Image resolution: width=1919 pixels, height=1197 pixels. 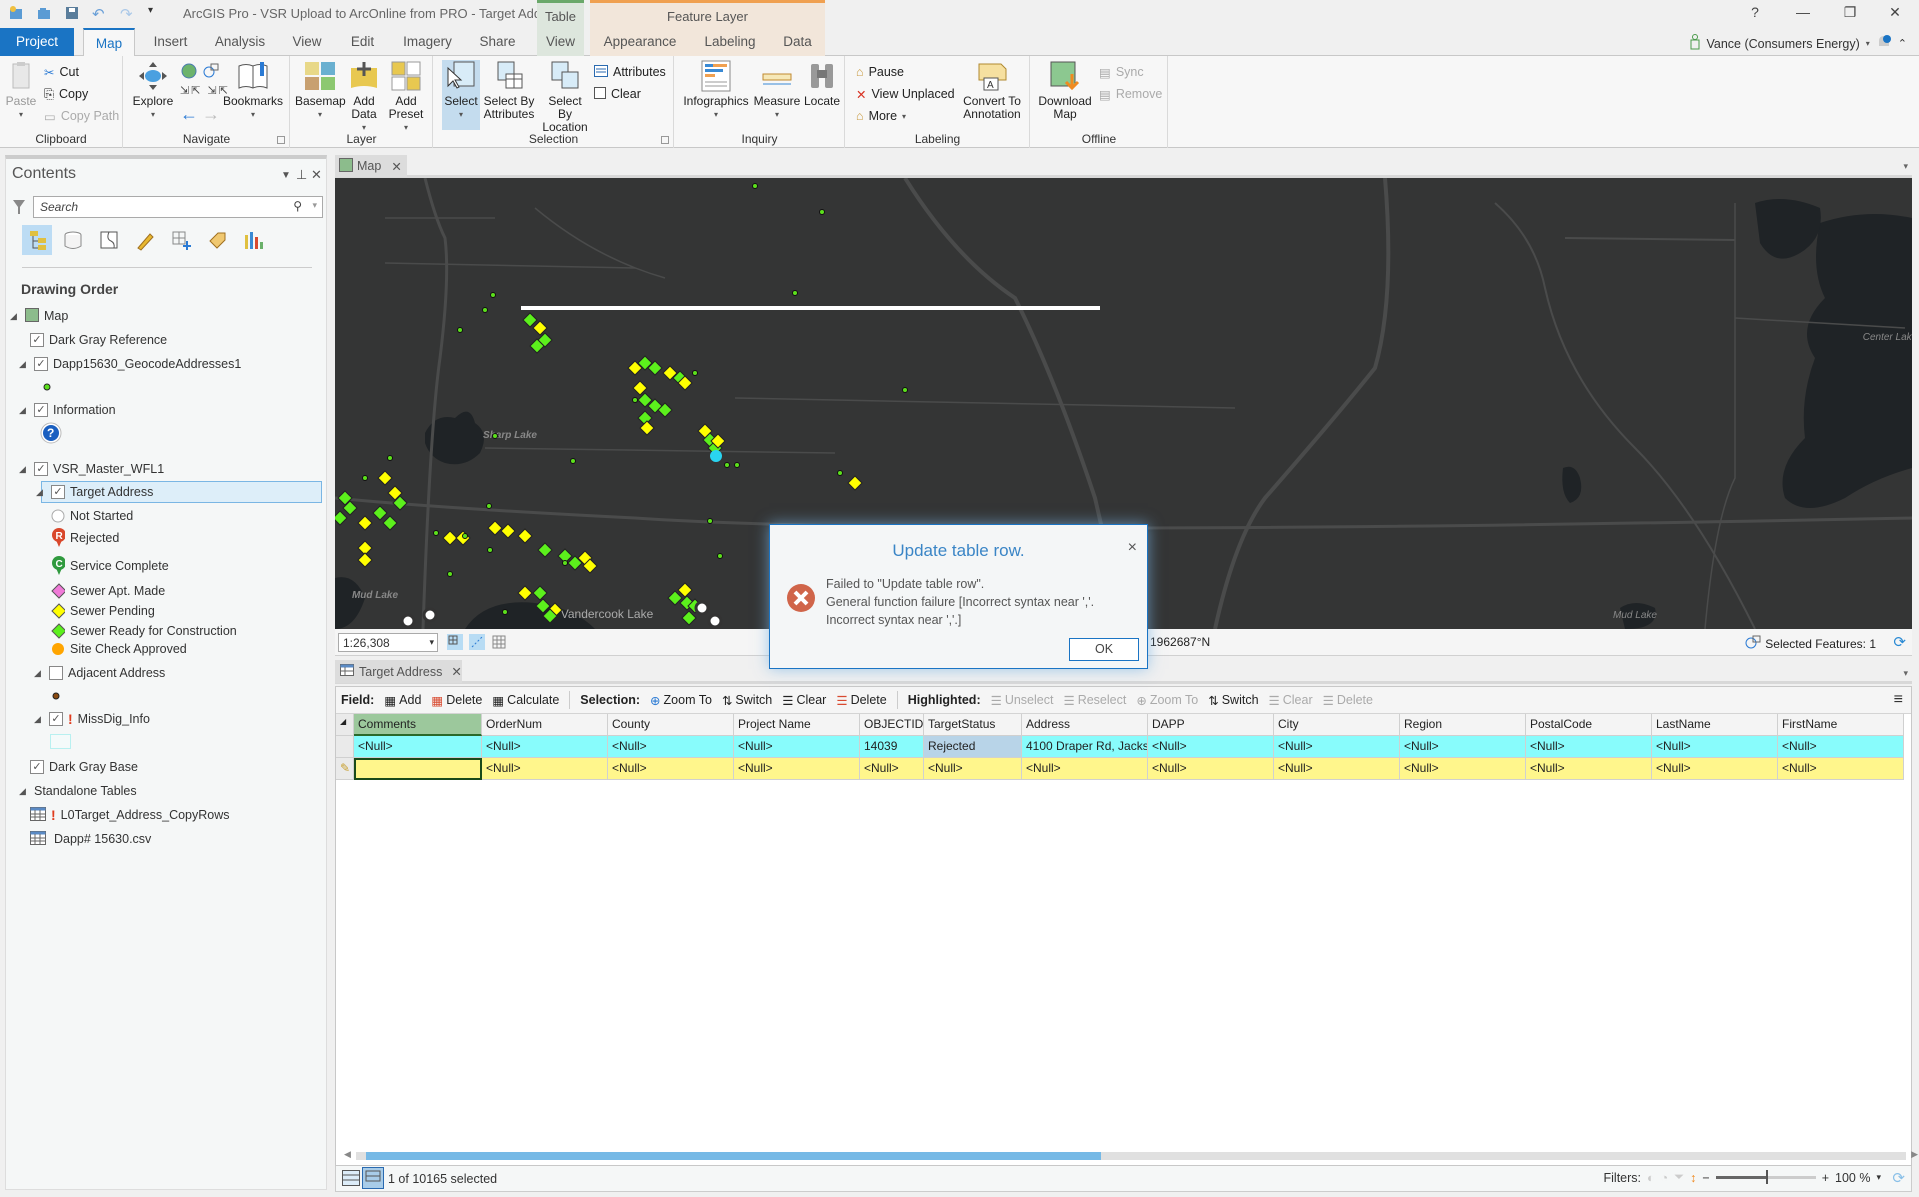 I want to click on select-by-attributes-button: Select By Attributes, so click(x=509, y=90).